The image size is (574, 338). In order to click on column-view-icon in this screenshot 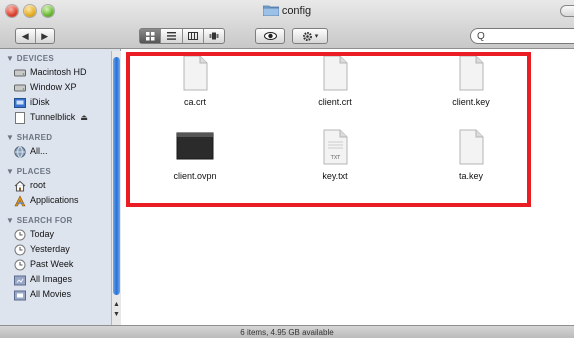, I will do `click(192, 36)`.